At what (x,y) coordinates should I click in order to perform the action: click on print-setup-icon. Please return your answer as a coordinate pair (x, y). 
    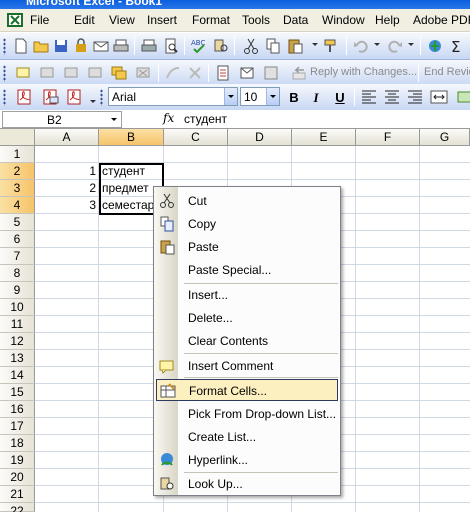
    Looking at the image, I should click on (121, 46).